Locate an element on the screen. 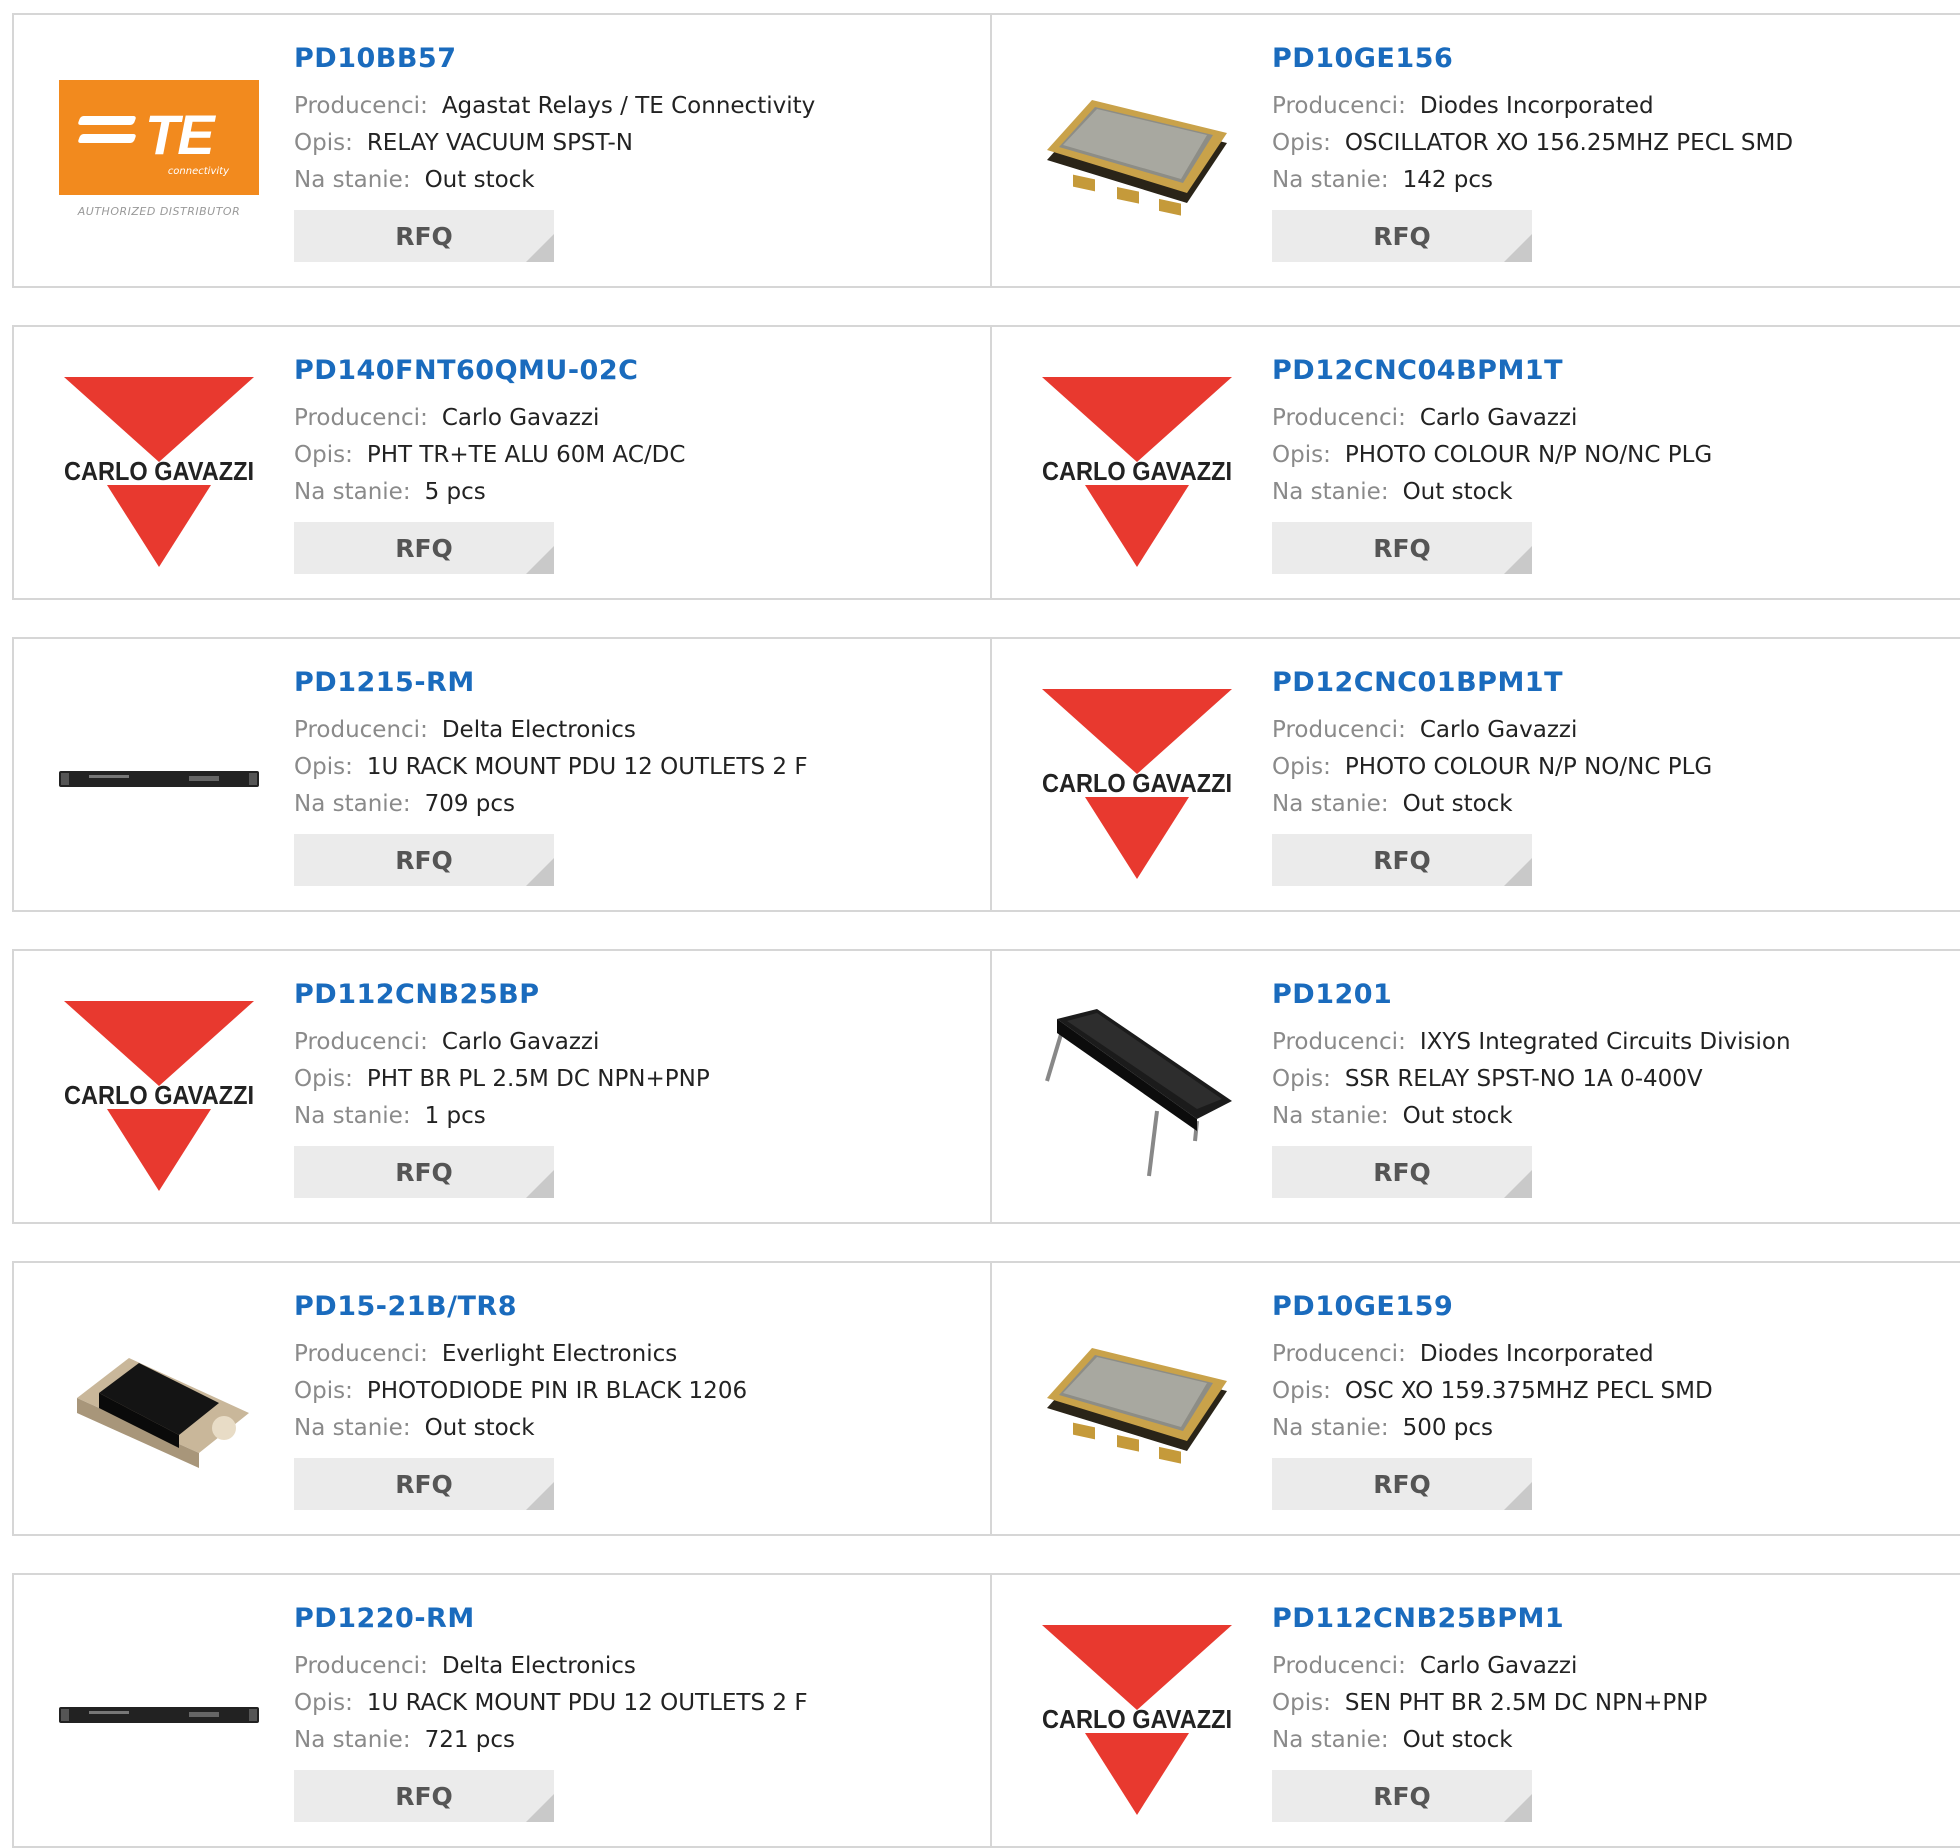 This screenshot has height=1848, width=1960. manufacturer-row: Producenci: Diodes Incorporated is located at coordinates (1616, 1354).